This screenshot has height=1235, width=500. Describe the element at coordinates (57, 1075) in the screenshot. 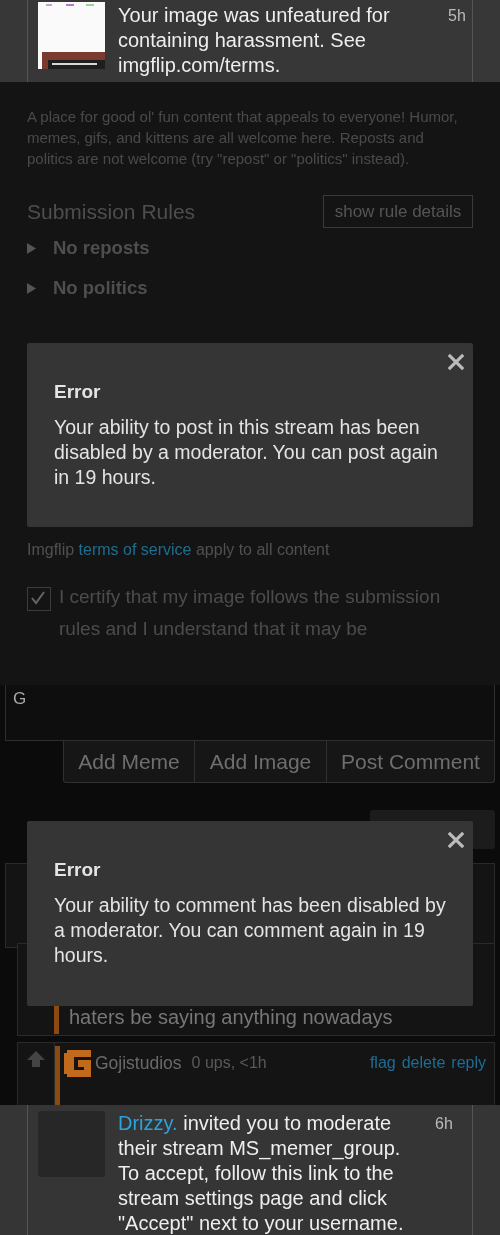

I see `accent-bar` at that location.